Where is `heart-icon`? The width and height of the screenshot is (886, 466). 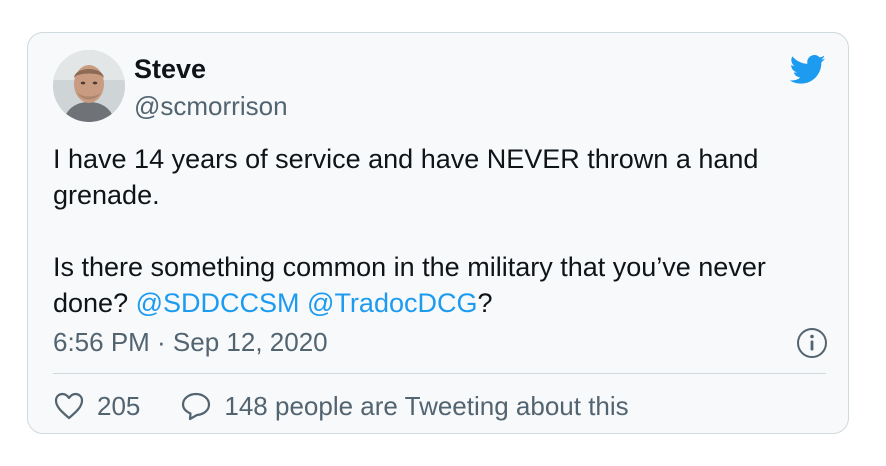
heart-icon is located at coordinates (69, 406).